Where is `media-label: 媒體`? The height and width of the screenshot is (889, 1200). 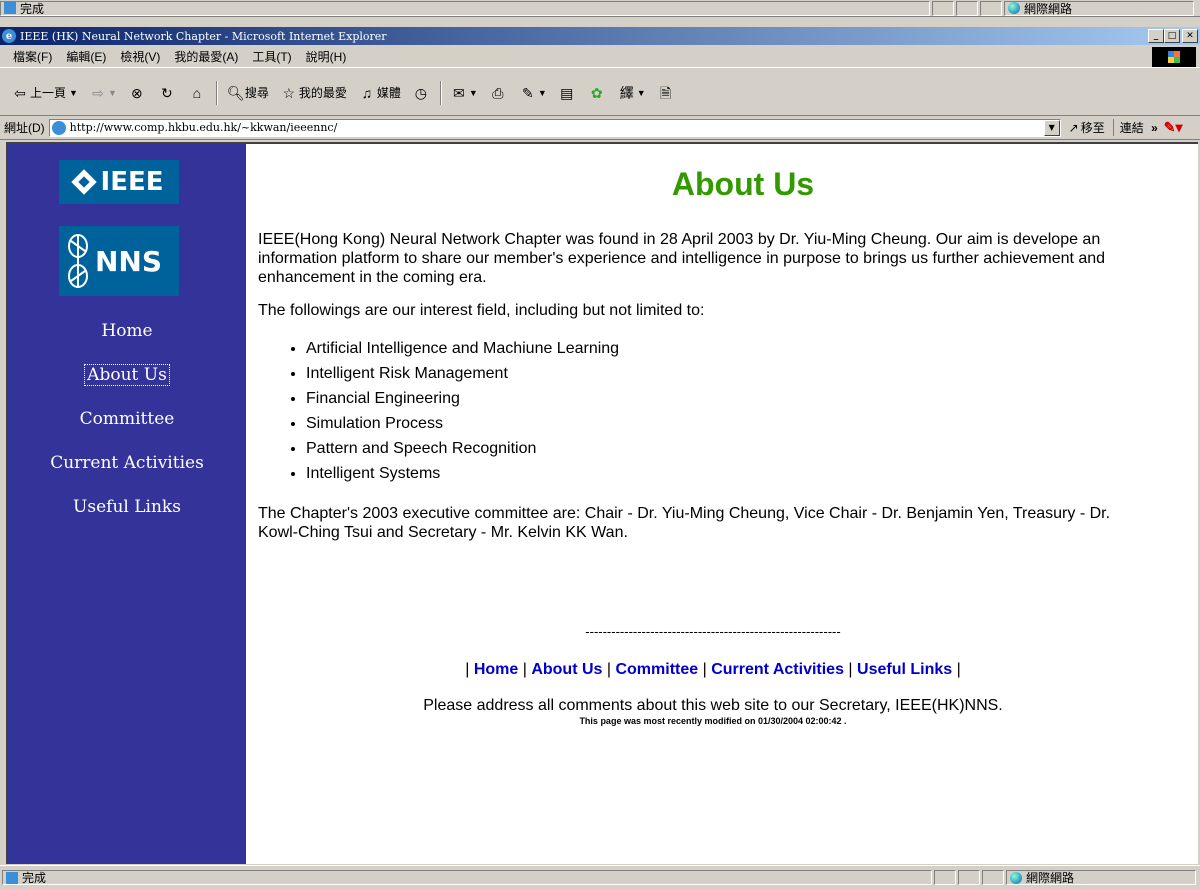
media-label: 媒體 is located at coordinates (388, 93).